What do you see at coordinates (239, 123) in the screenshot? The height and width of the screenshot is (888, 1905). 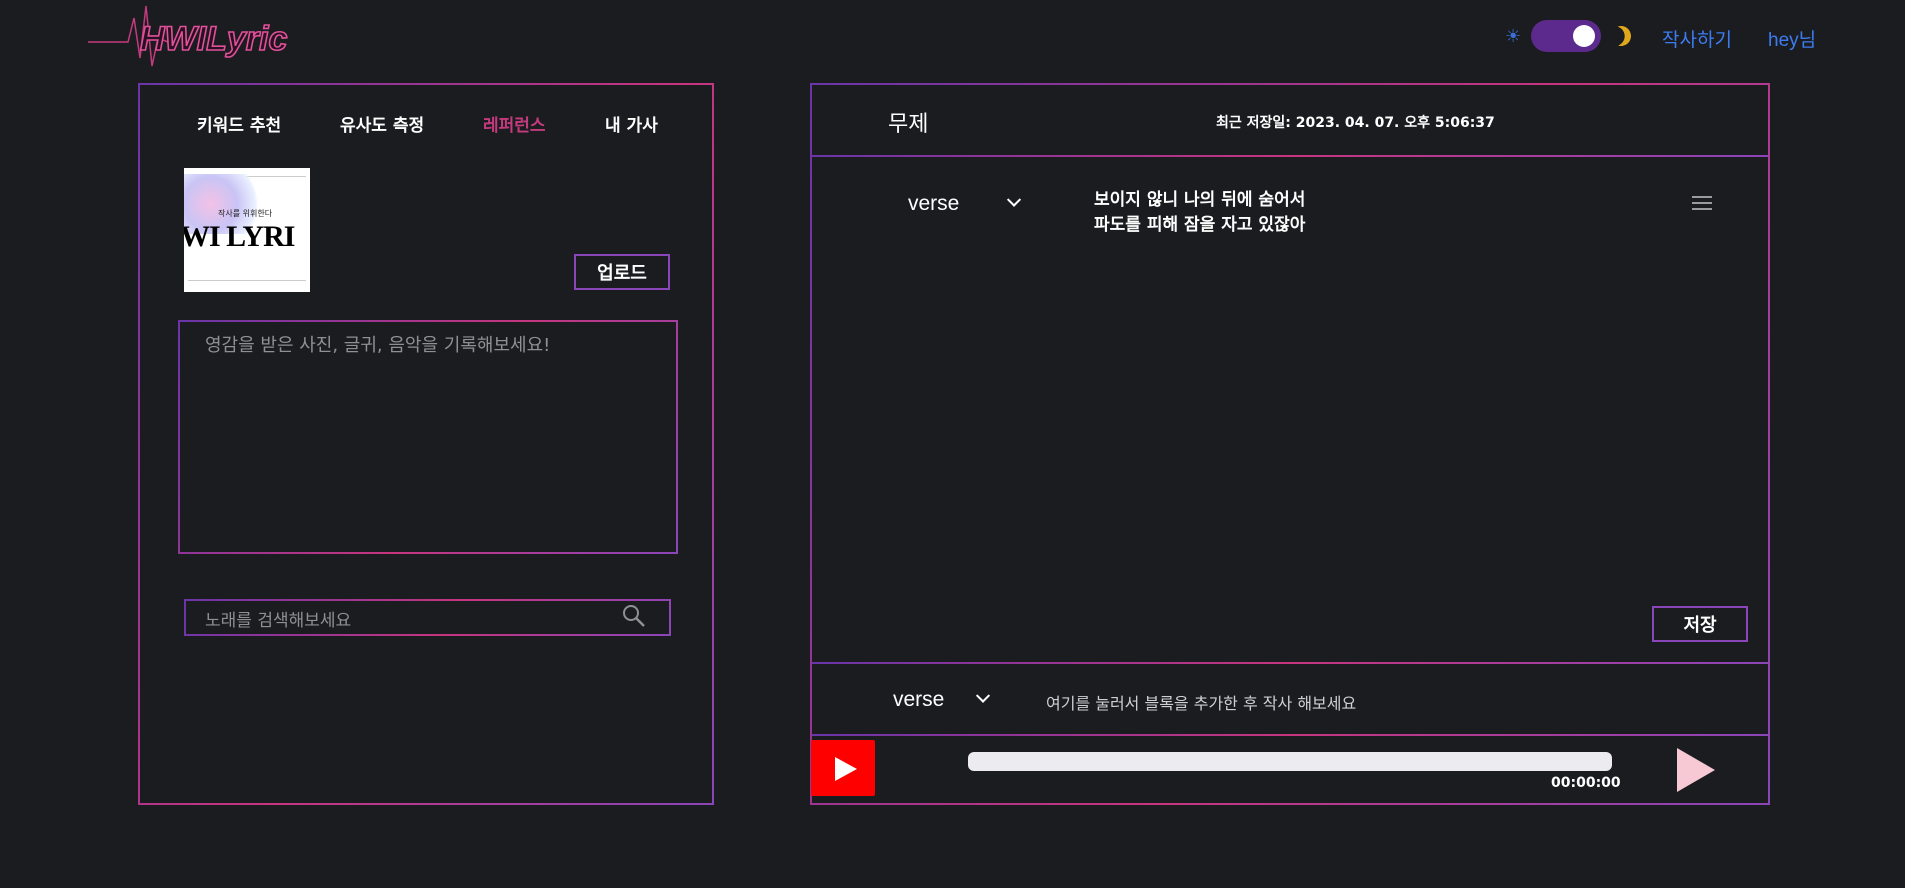 I see `tab-keyword-recommend: 키워드 추천` at bounding box center [239, 123].